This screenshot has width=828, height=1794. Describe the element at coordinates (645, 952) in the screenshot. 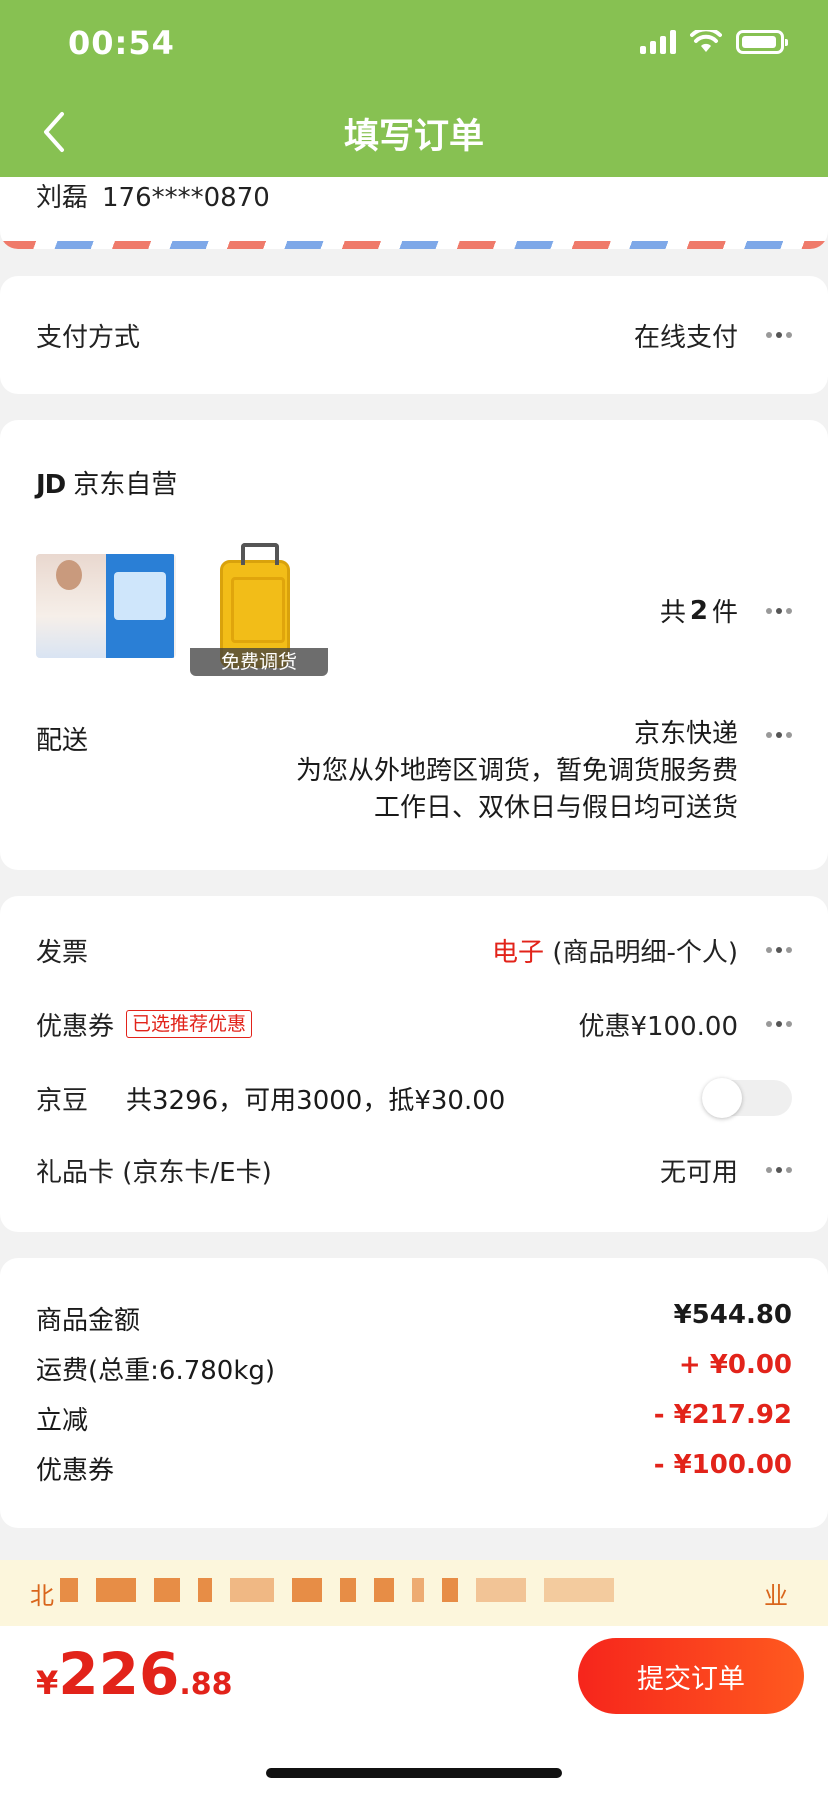

I see `invoice-detail: (商品明细-个人)` at that location.